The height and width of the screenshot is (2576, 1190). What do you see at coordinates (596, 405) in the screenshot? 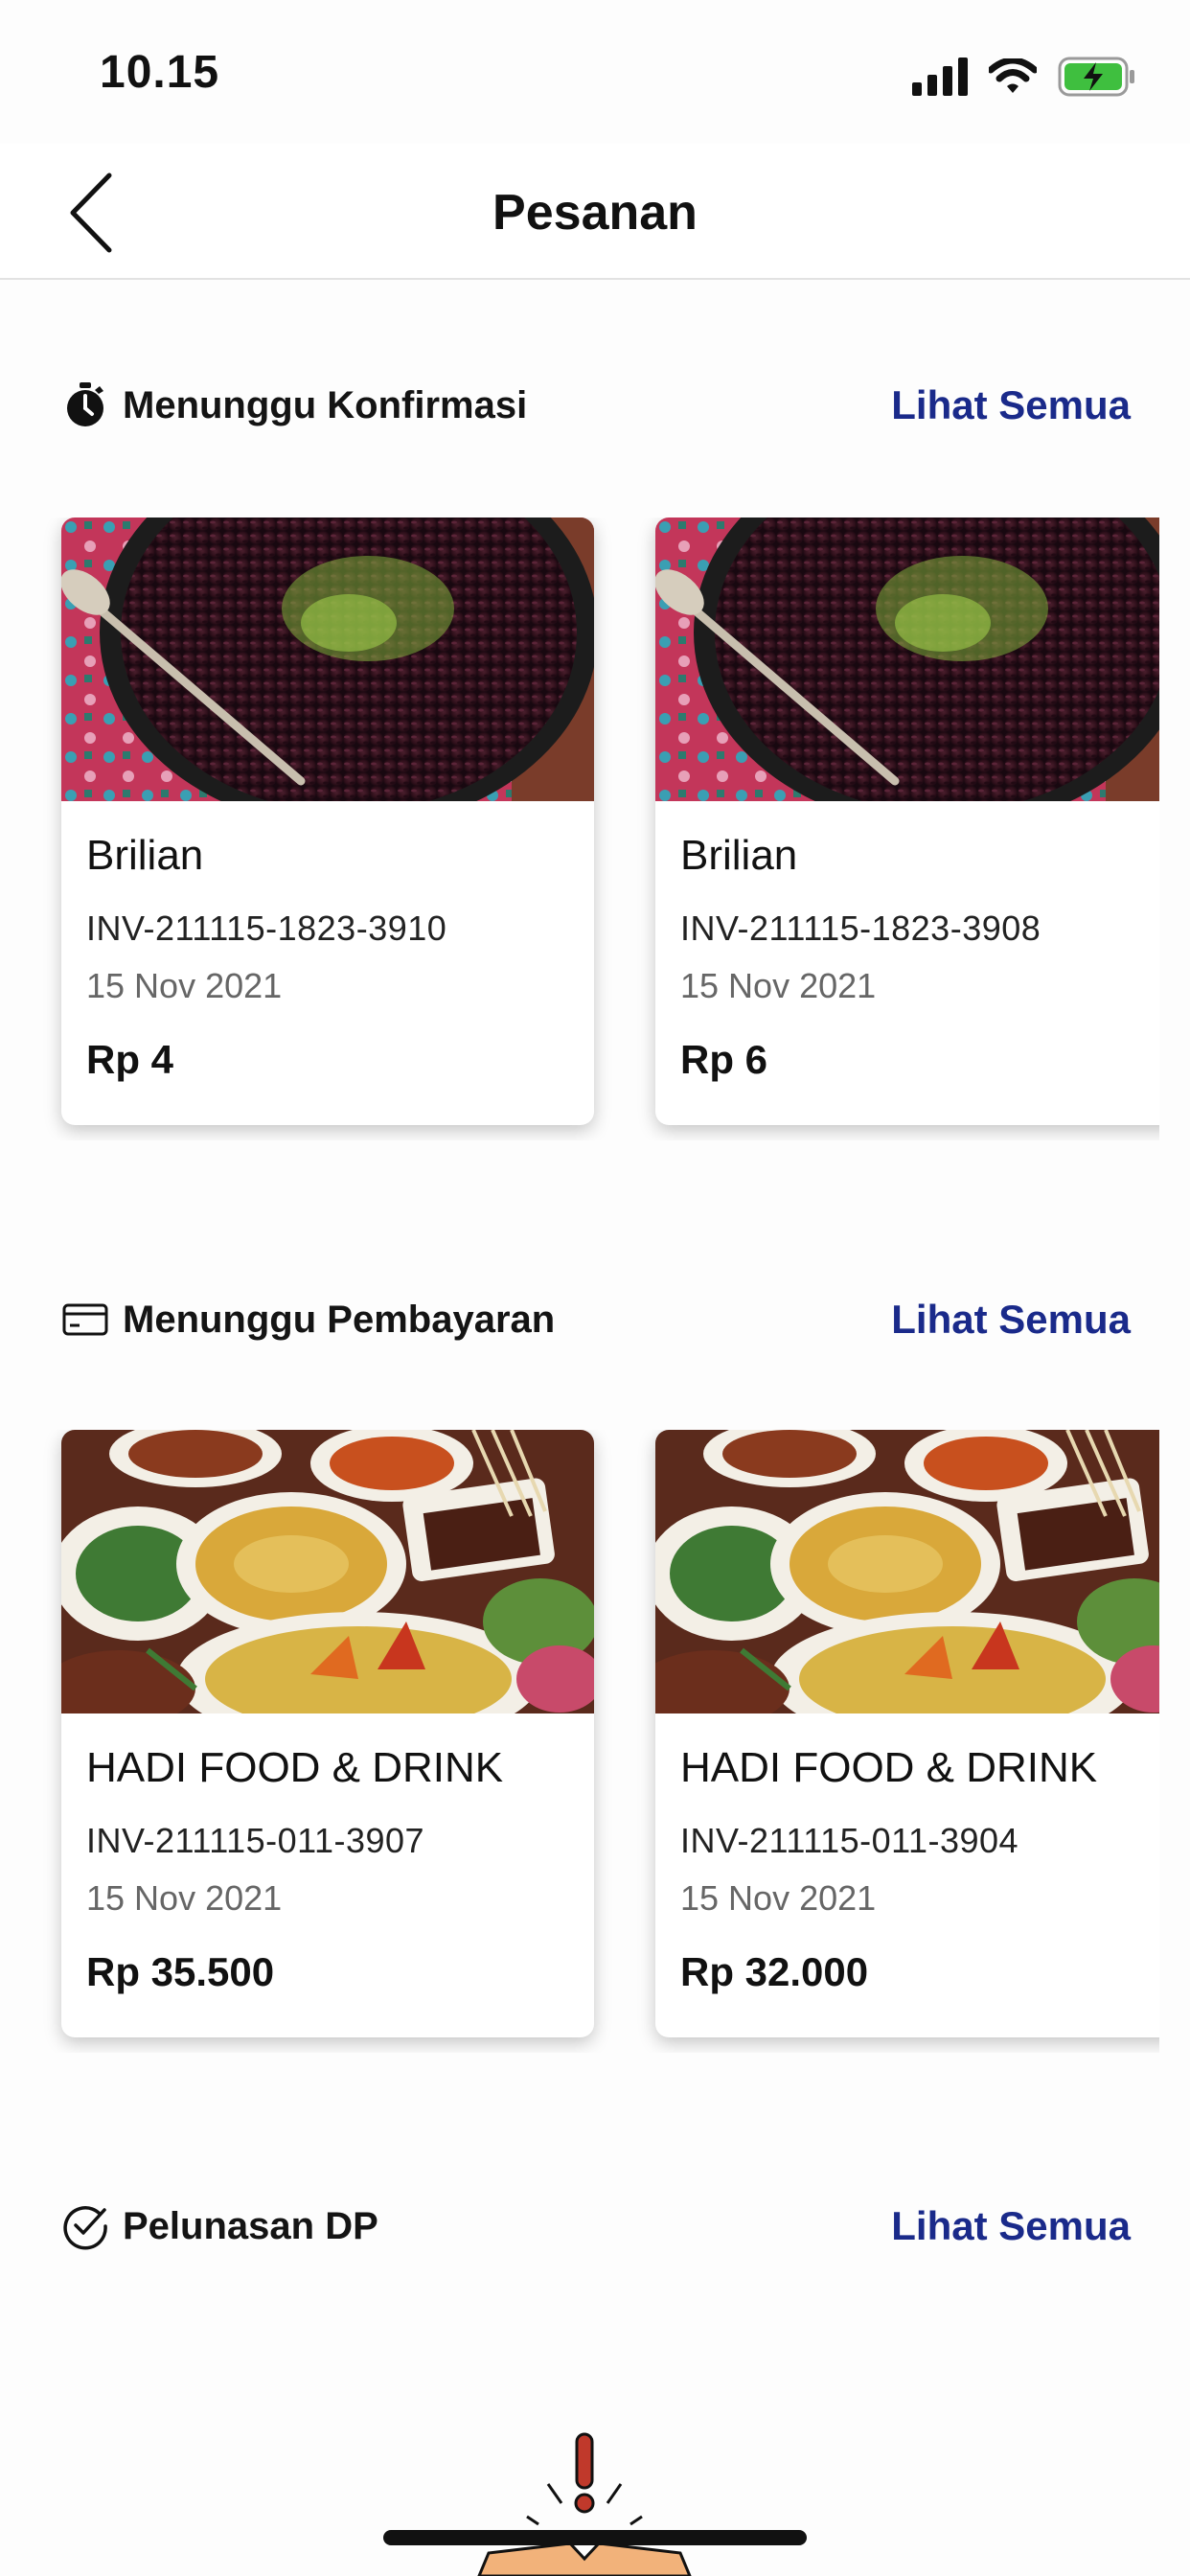
I see `section-header-konfirmasi: Menunggu Konfirmasi Lihat Semua` at bounding box center [596, 405].